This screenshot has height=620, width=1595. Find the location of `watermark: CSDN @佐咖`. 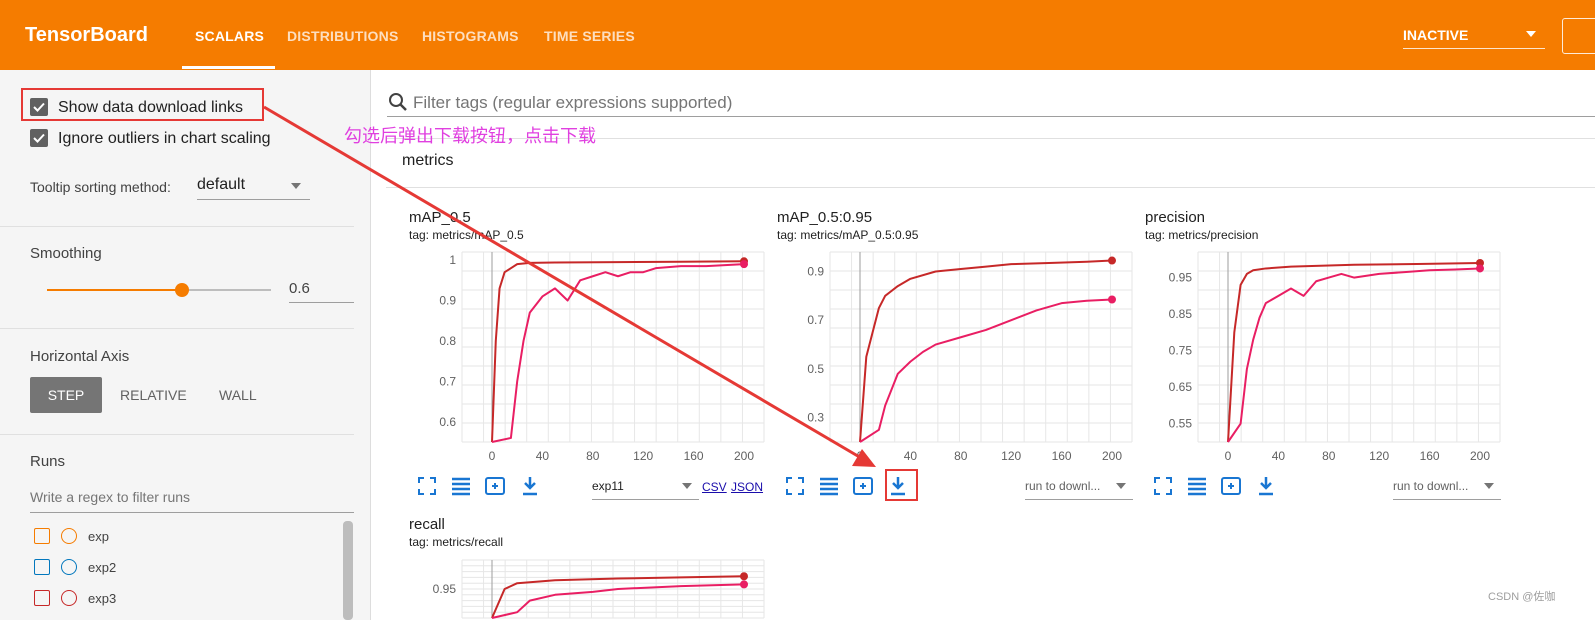

watermark: CSDN @佐咖 is located at coordinates (1522, 597).